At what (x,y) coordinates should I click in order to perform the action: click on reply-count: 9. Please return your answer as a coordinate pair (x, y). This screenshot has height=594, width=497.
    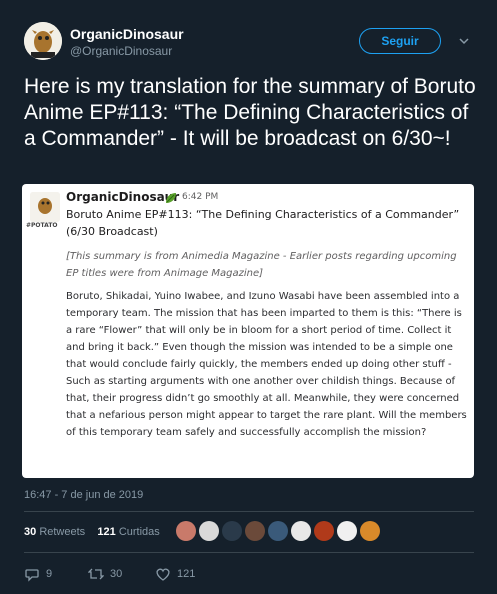
    Looking at the image, I should click on (49, 574).